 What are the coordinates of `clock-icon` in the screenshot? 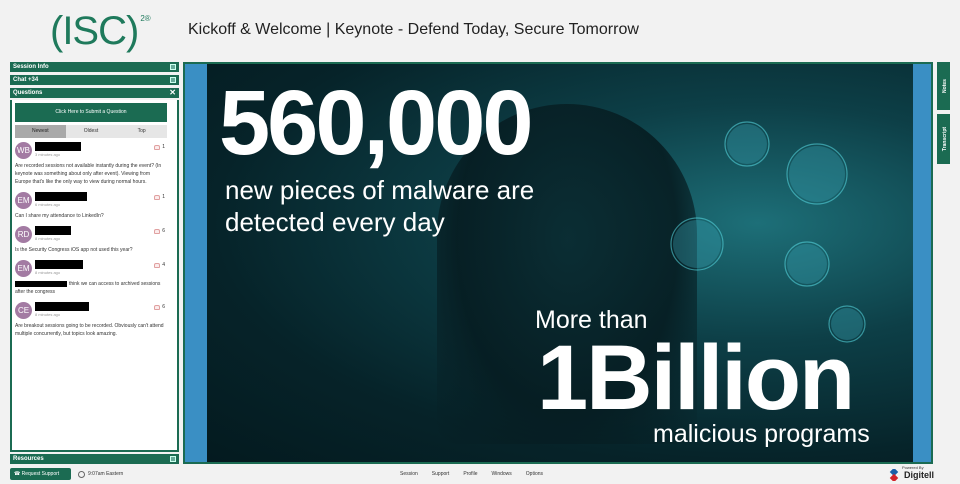 It's located at (81, 474).